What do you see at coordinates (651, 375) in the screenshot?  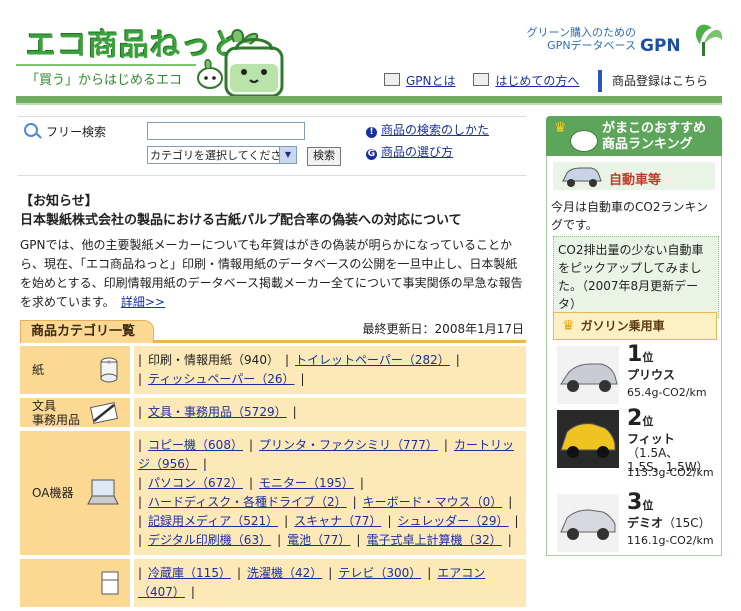 I see `car-name: プリウス` at bounding box center [651, 375].